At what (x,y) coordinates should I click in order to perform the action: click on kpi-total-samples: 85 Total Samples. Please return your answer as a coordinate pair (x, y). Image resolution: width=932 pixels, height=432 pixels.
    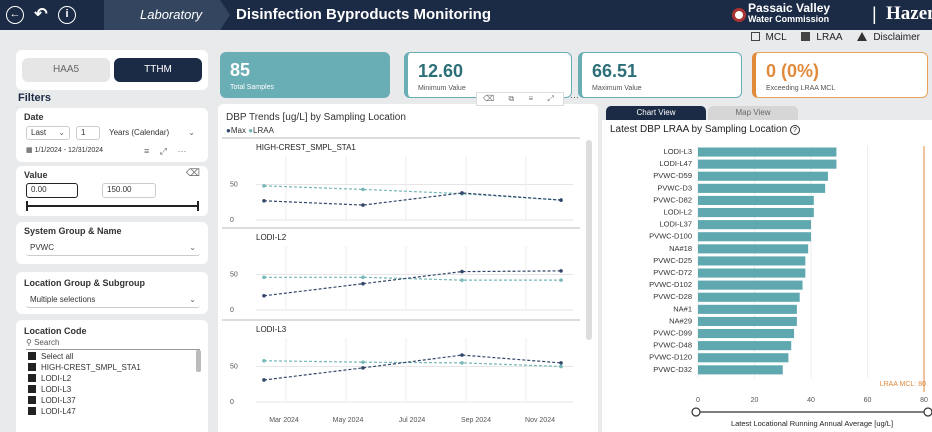
    Looking at the image, I should click on (305, 75).